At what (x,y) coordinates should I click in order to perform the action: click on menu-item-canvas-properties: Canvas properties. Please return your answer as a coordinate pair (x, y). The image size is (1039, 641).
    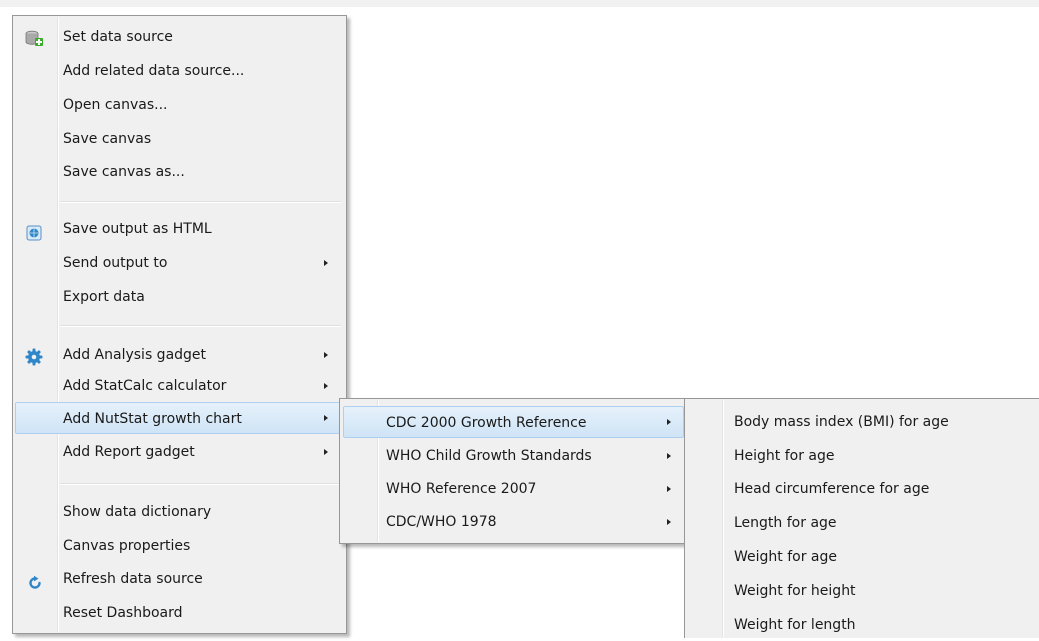
    Looking at the image, I should click on (180, 546).